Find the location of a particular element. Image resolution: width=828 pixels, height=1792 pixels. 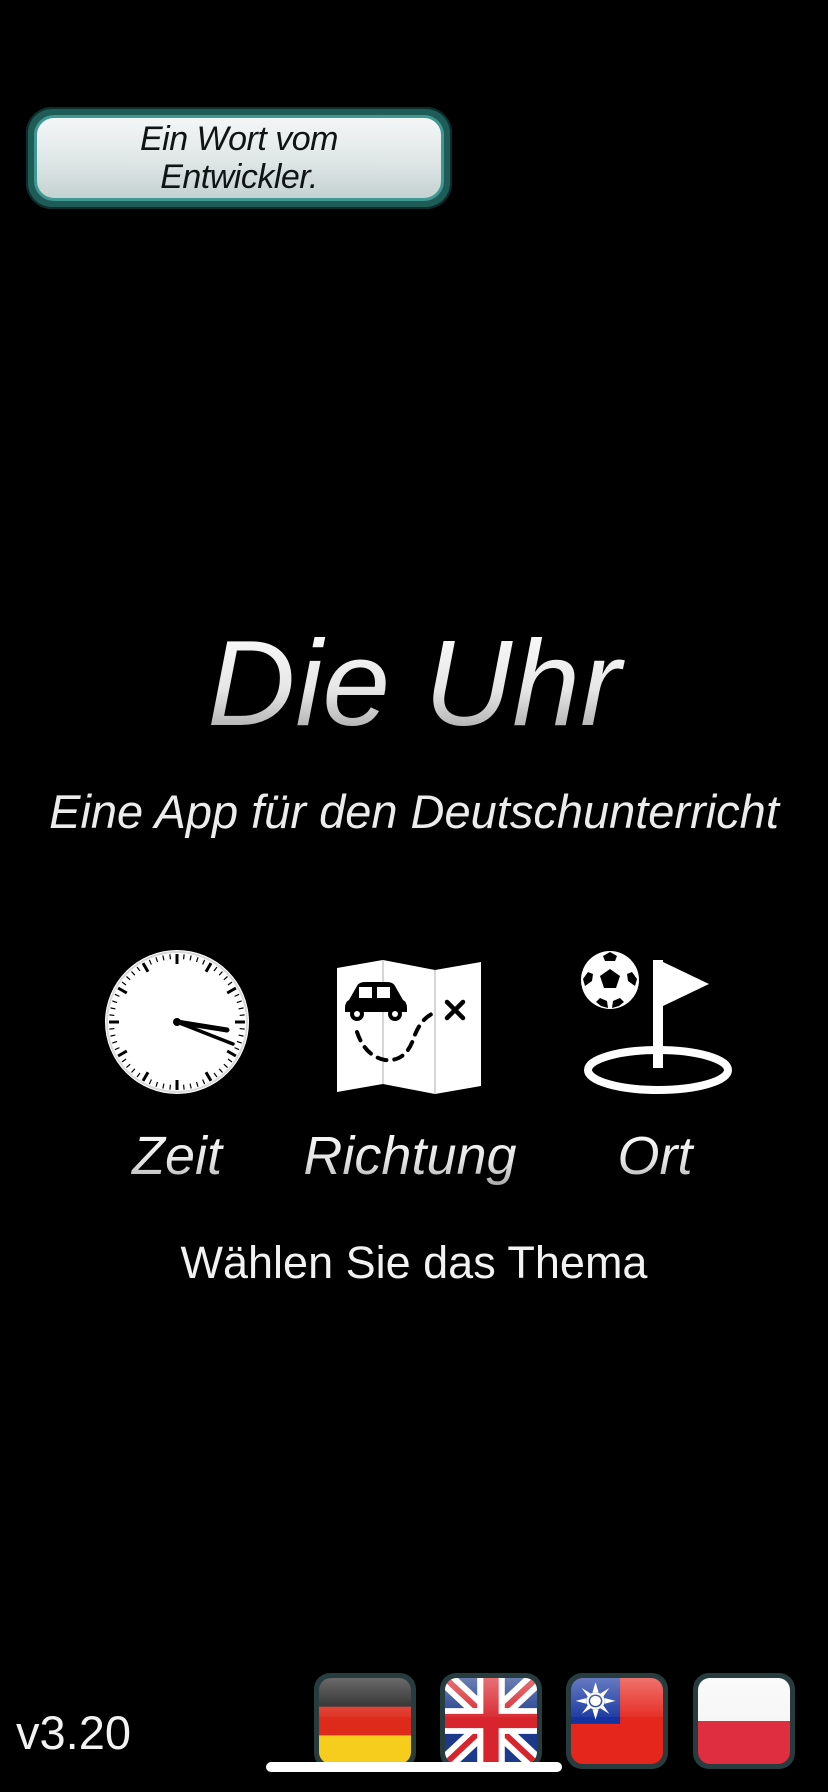

poland-flag-icon is located at coordinates (744, 1721).